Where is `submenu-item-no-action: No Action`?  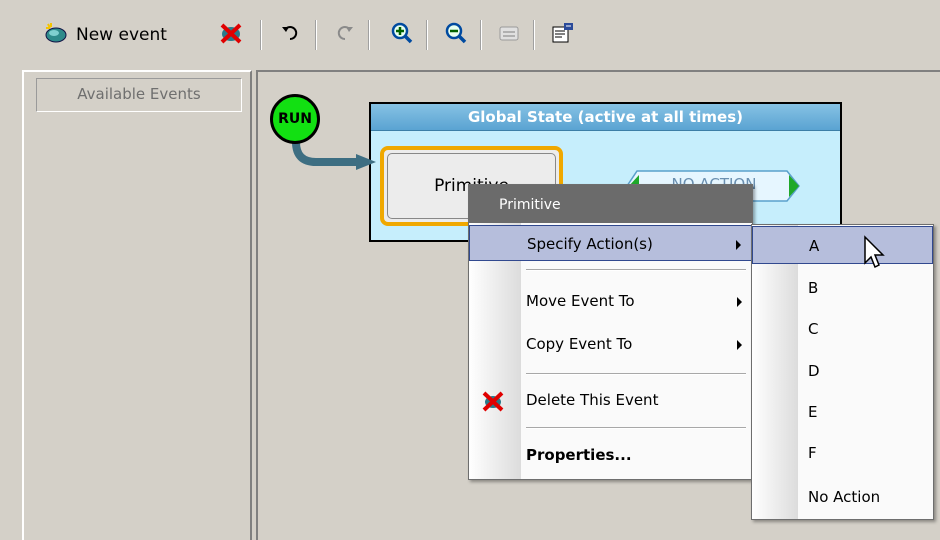 submenu-item-no-action: No Action is located at coordinates (842, 497).